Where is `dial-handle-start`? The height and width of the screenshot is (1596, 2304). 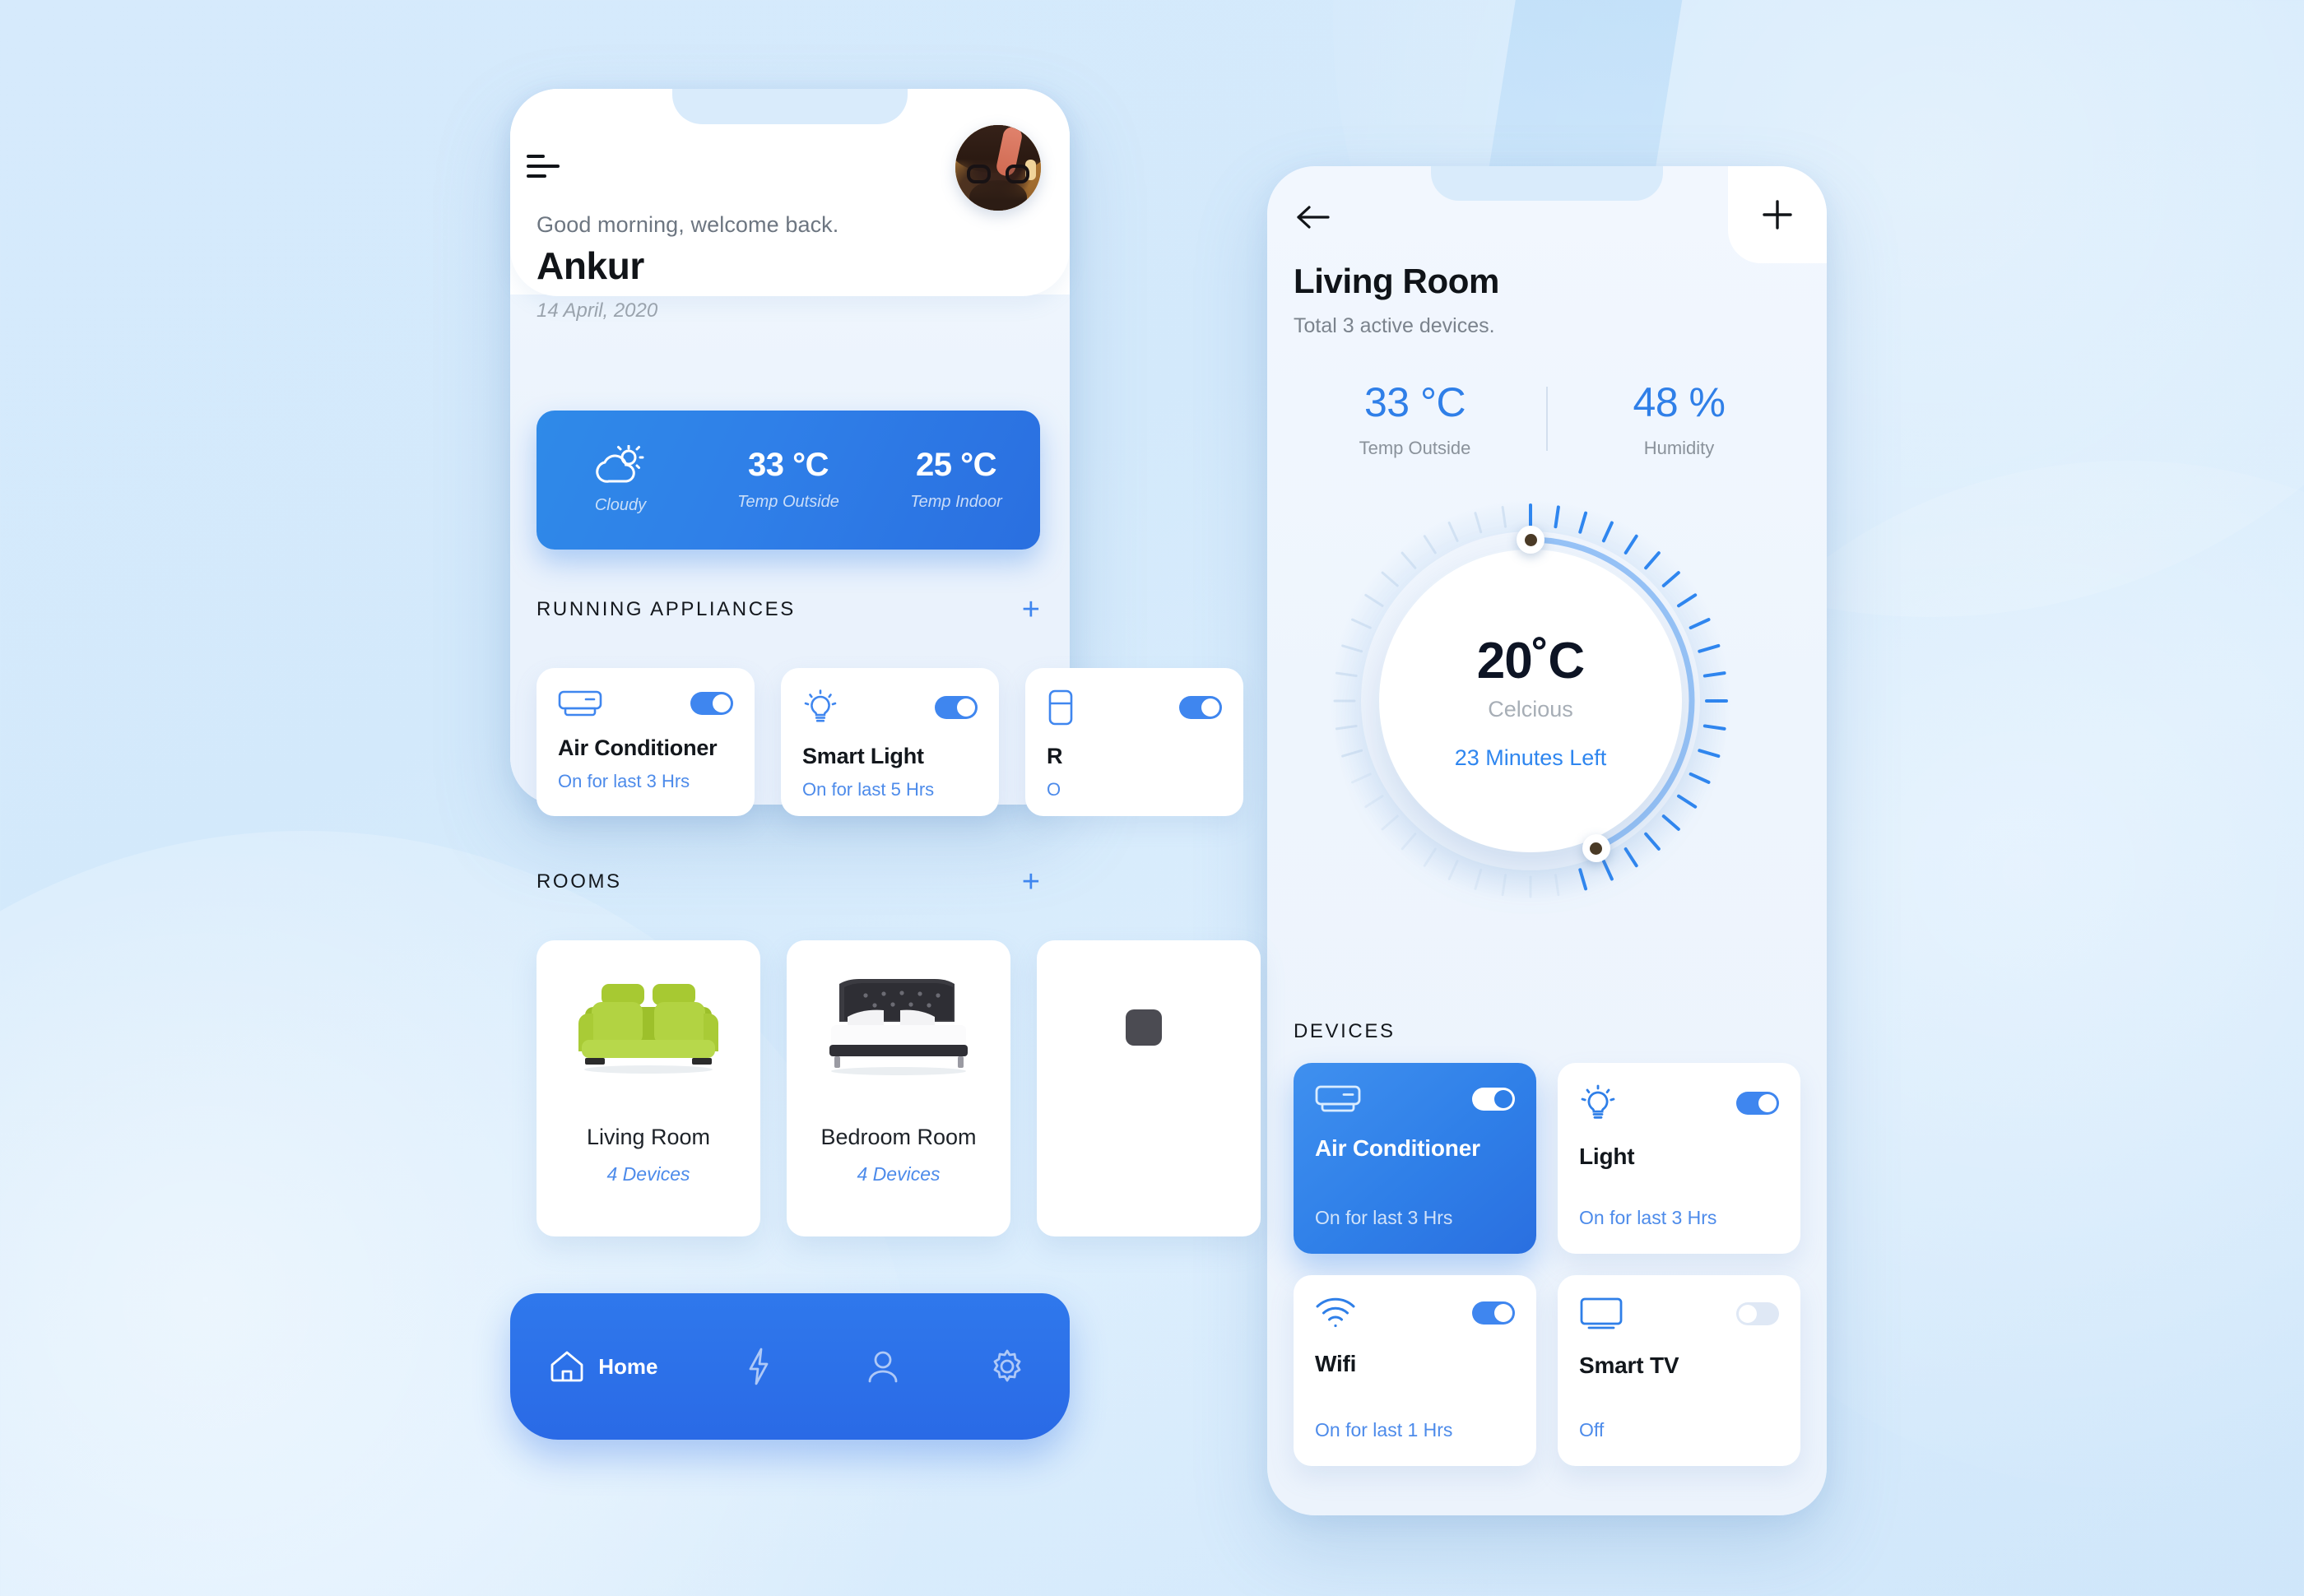 dial-handle-start is located at coordinates (1531, 540).